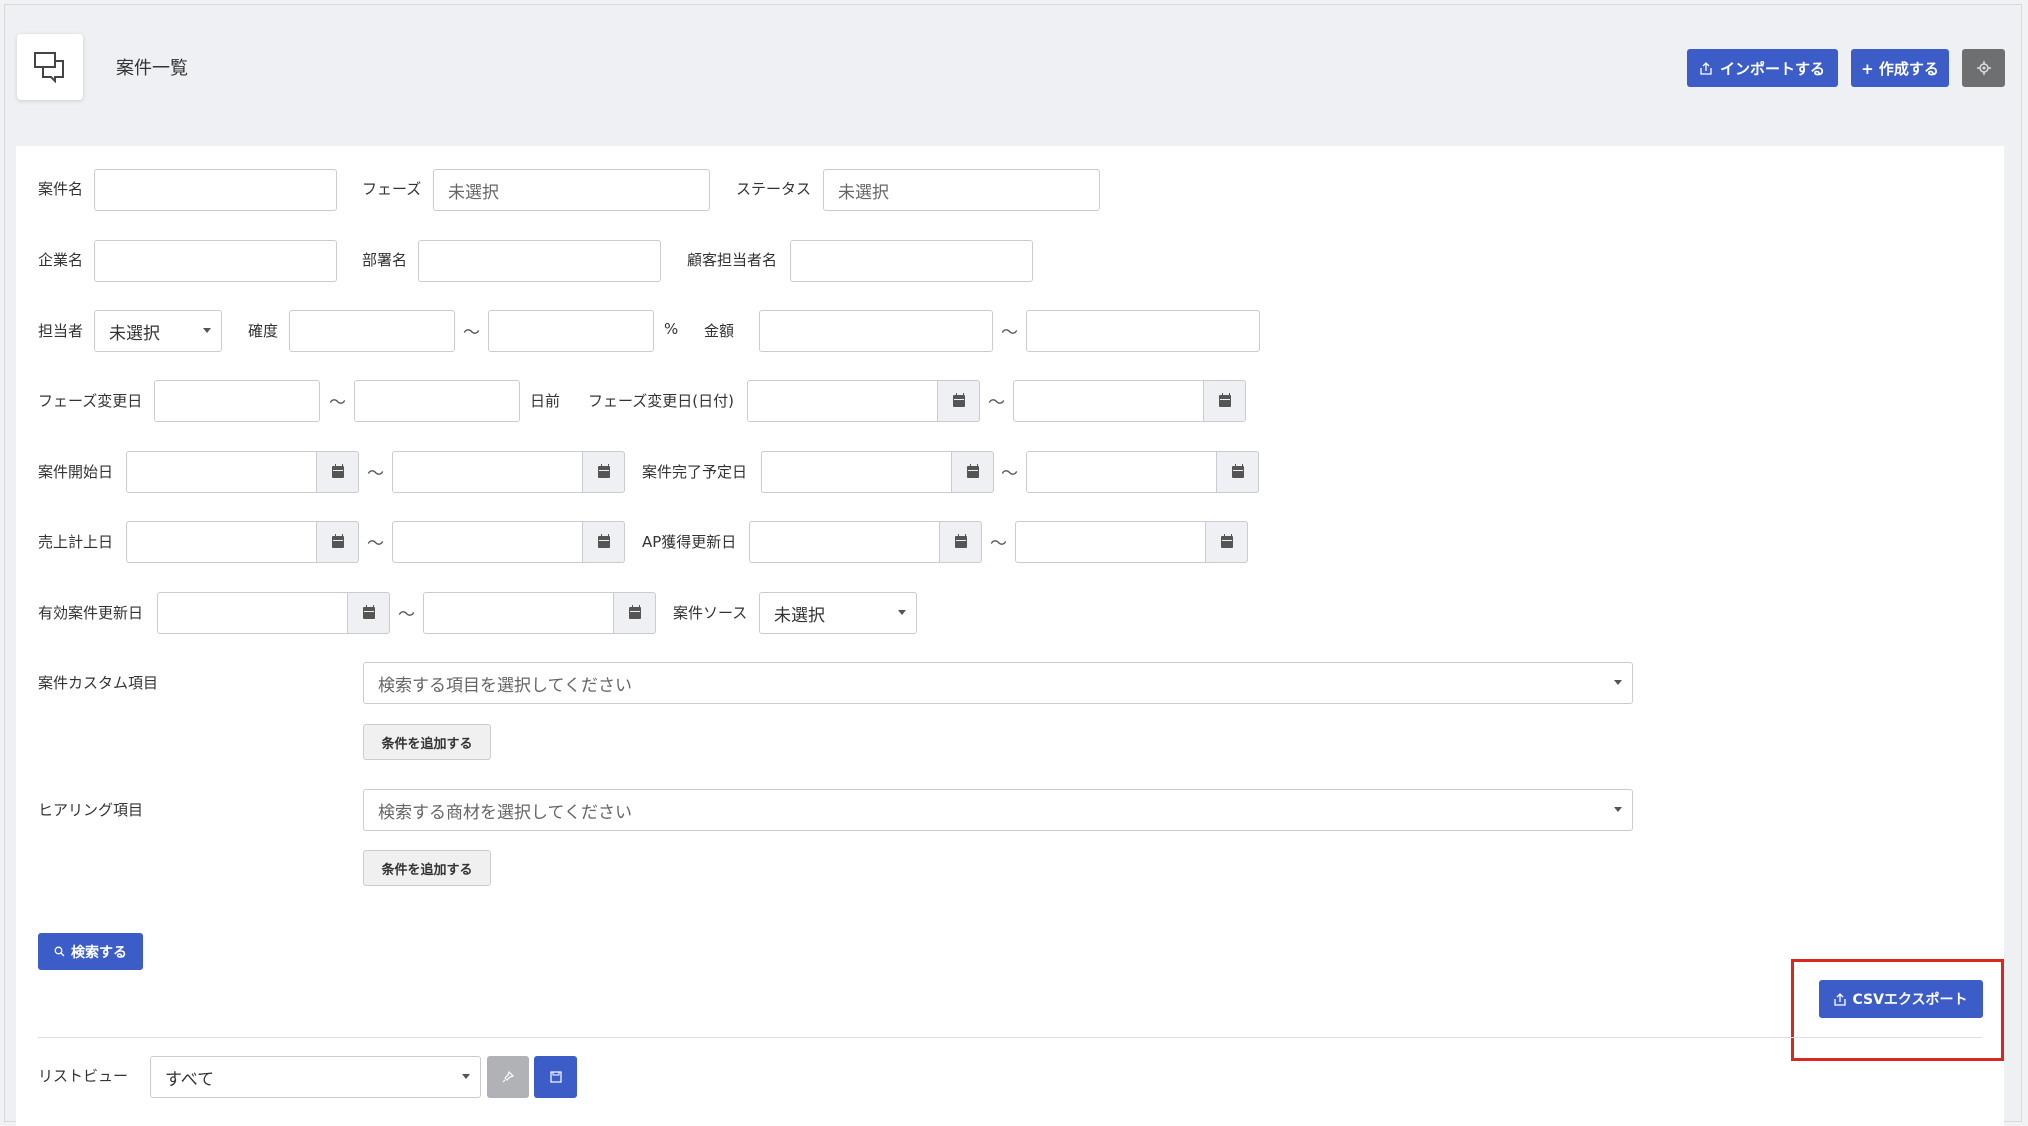  What do you see at coordinates (61, 260) in the screenshot?
I see `company-name-label: 企業名` at bounding box center [61, 260].